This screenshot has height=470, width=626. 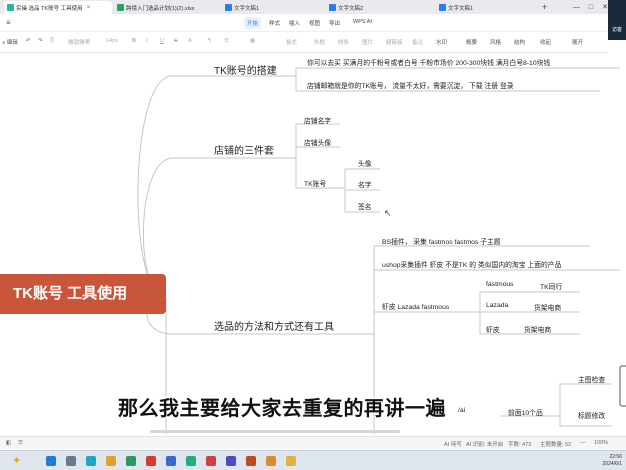 What do you see at coordinates (537, 329) in the screenshot?
I see `node-shopee-shelf: 货架电商` at bounding box center [537, 329].